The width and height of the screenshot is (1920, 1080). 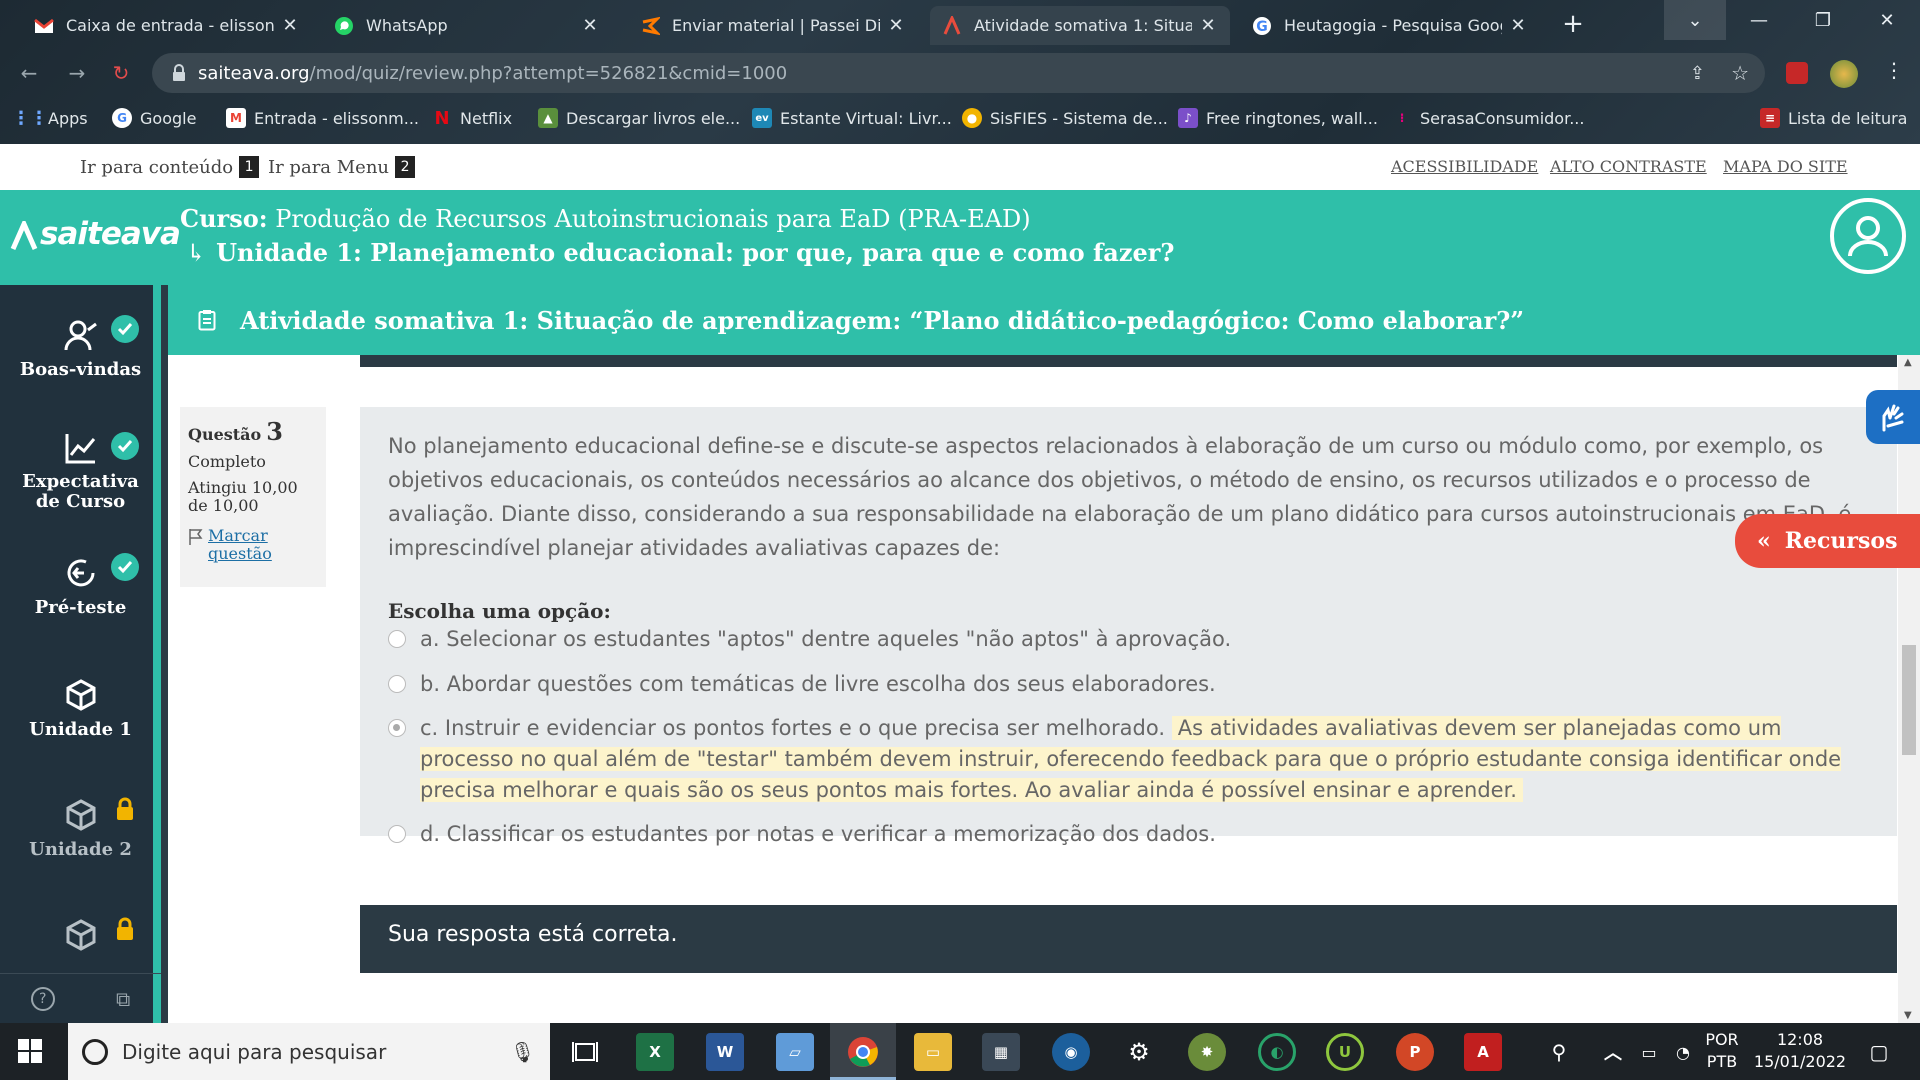 I want to click on sidebar-item-expectativa: Expectativa de Curso, so click(x=80, y=470).